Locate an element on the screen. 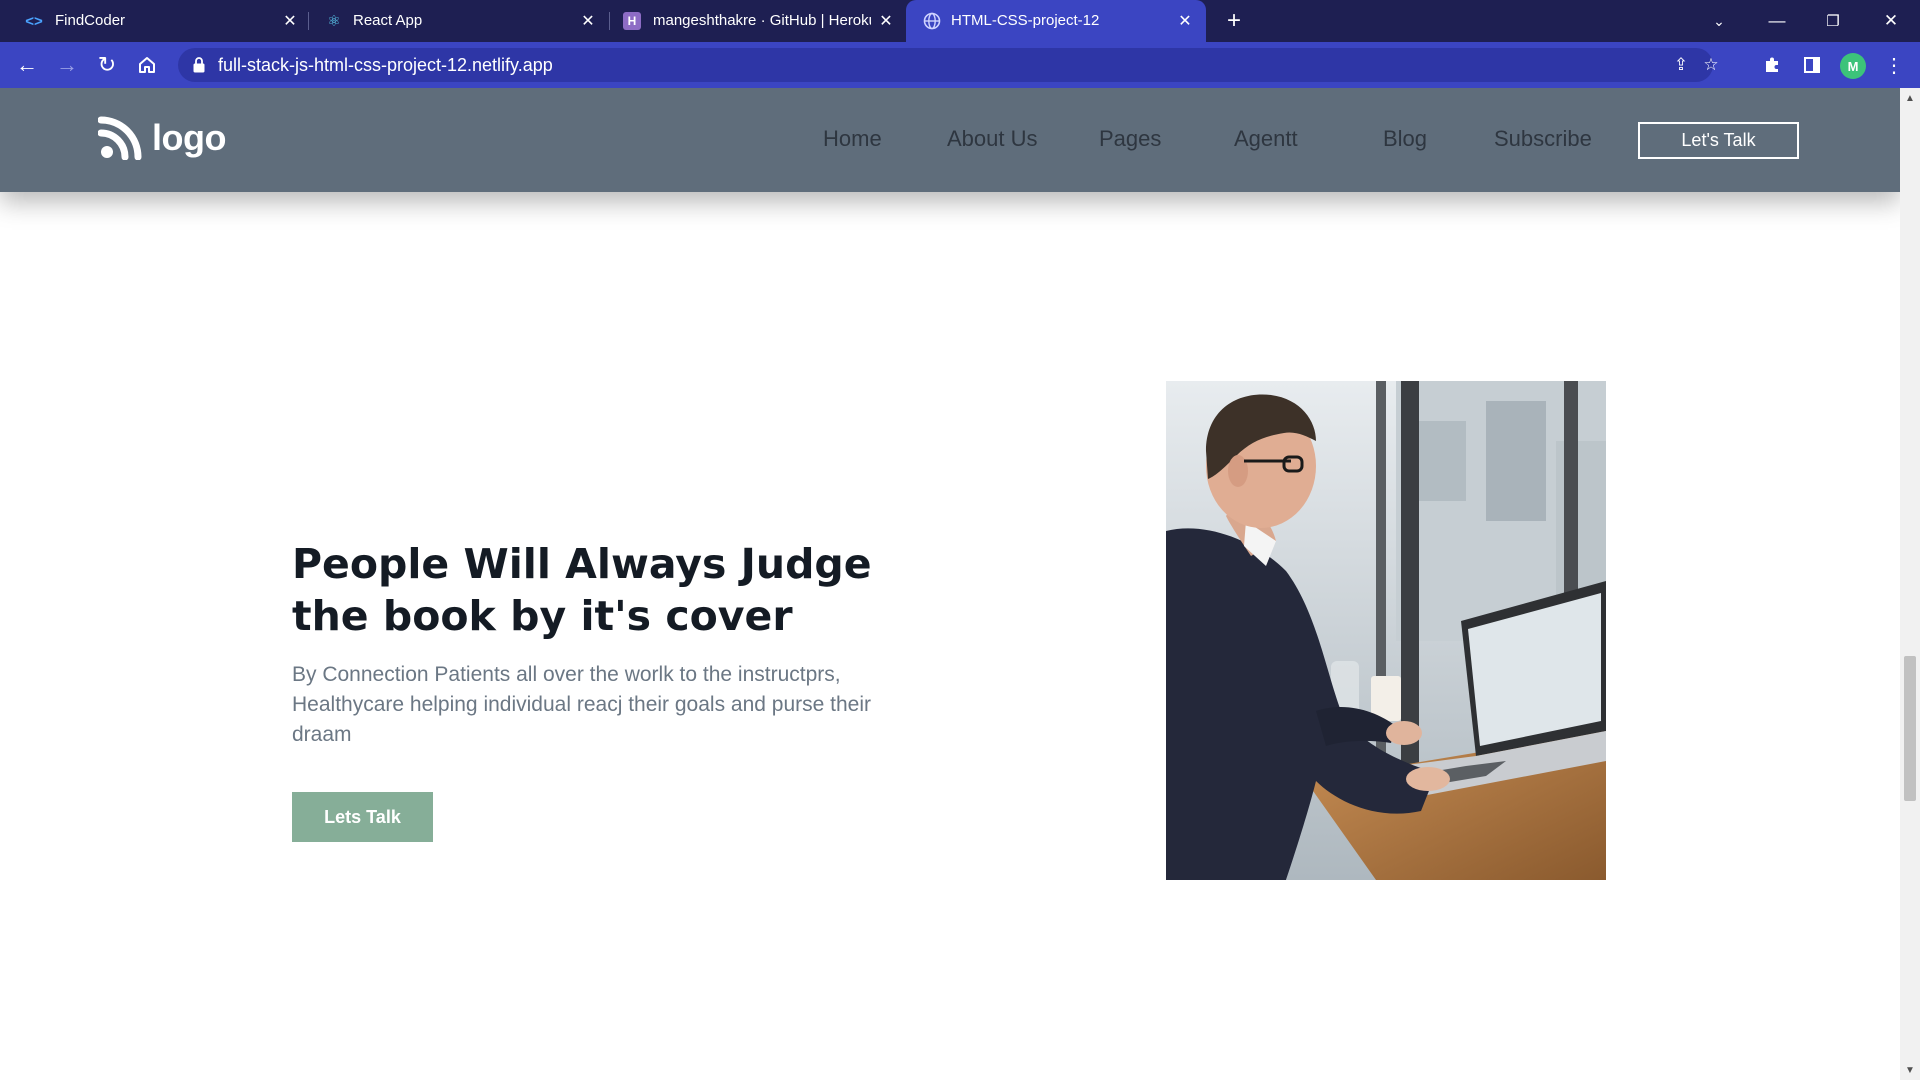  profile-avatar: M is located at coordinates (1853, 66).